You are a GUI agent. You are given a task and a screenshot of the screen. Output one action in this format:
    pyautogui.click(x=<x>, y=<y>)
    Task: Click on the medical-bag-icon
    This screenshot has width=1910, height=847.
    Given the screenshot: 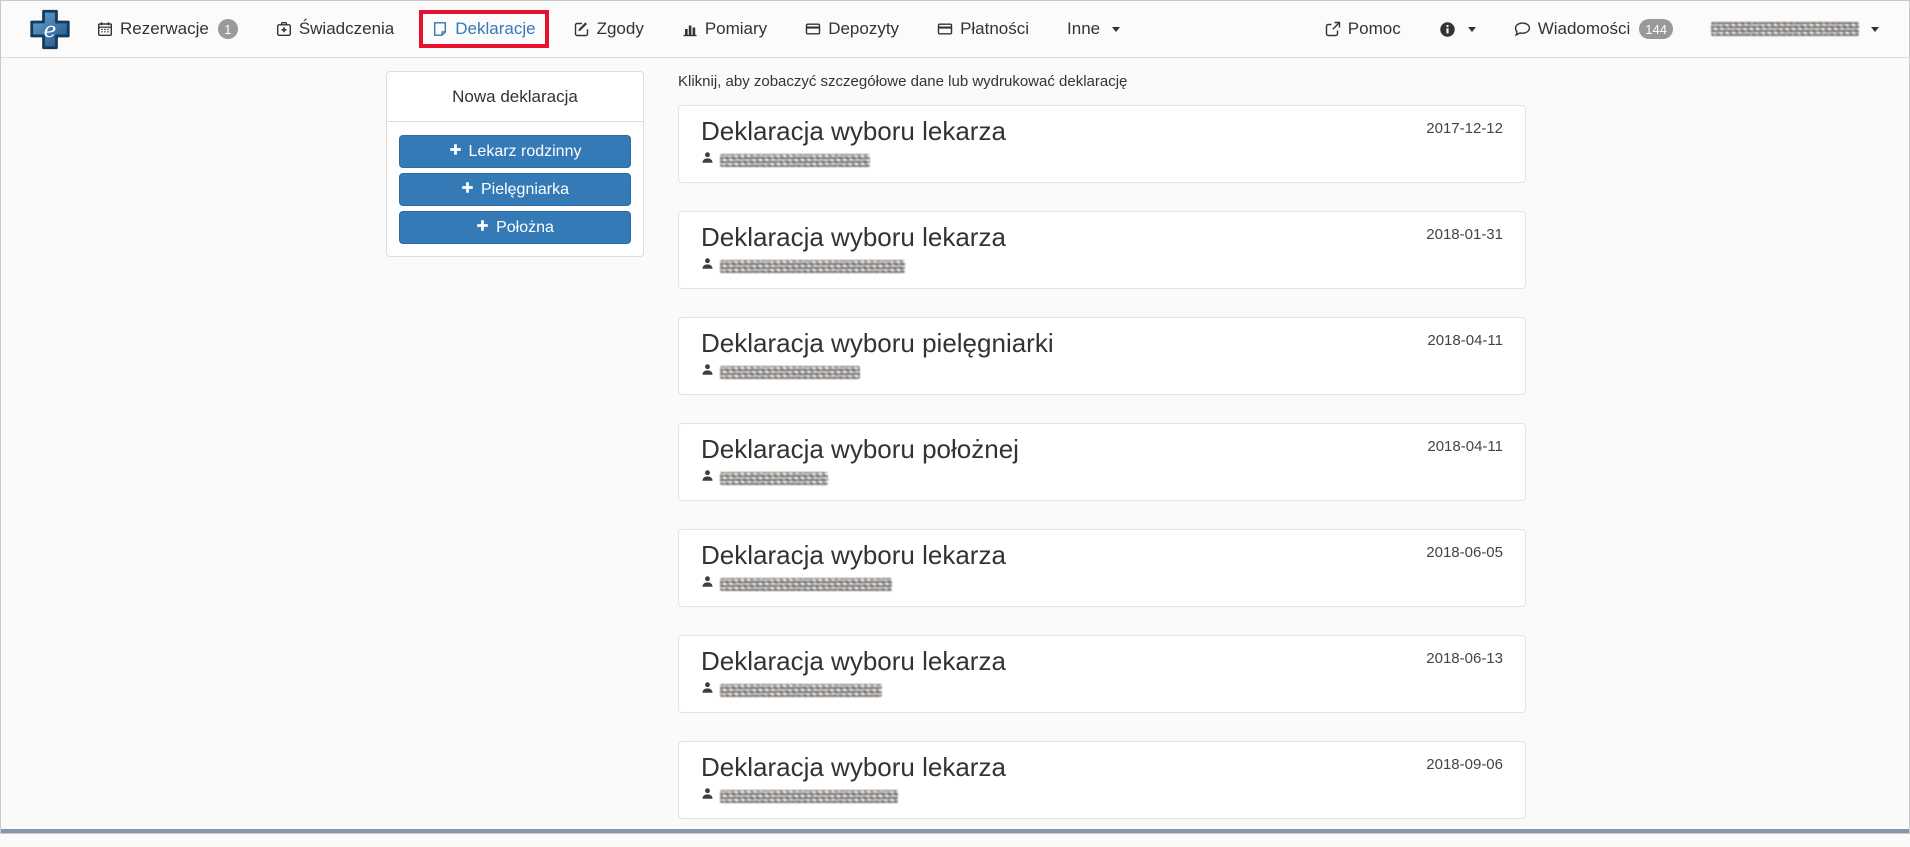 What is the action you would take?
    pyautogui.click(x=284, y=29)
    